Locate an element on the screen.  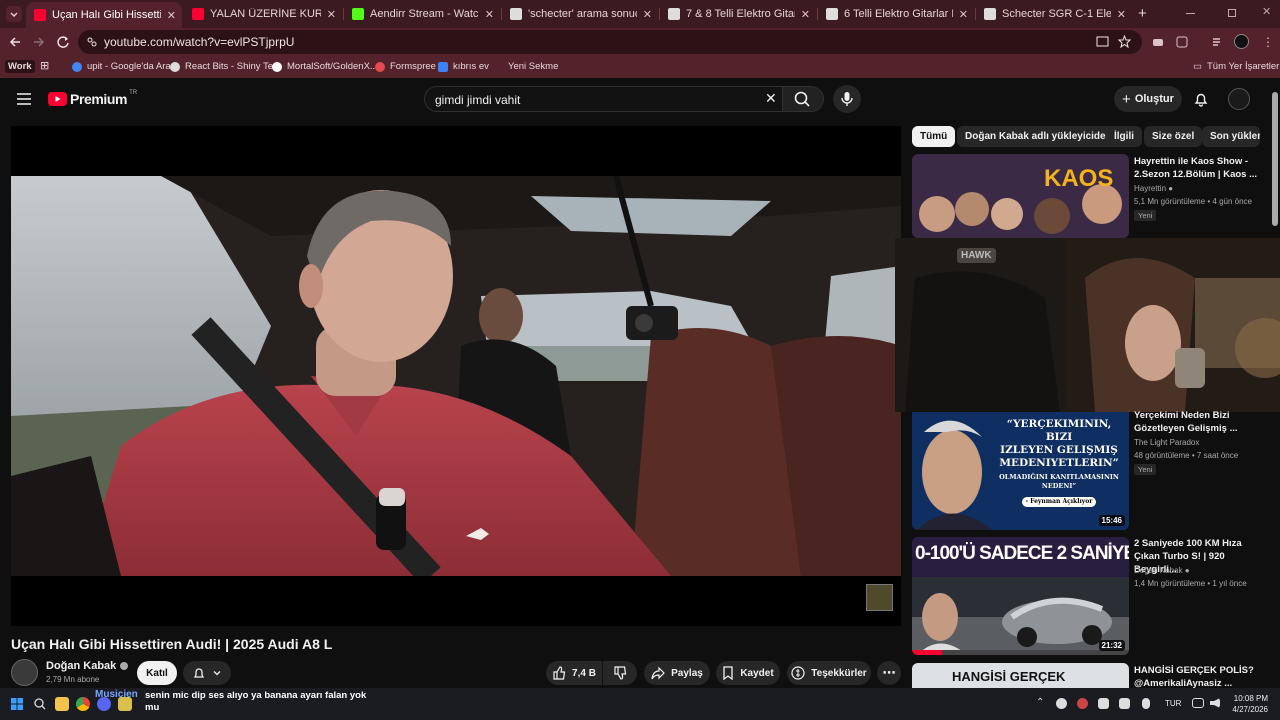
windows-start-icon is located at coordinates (17, 704).